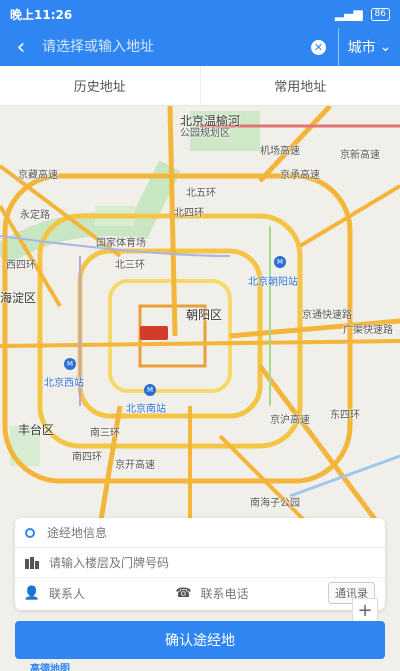  Describe the element at coordinates (135, 465) in the screenshot. I see `map-label: 京开高速` at that location.